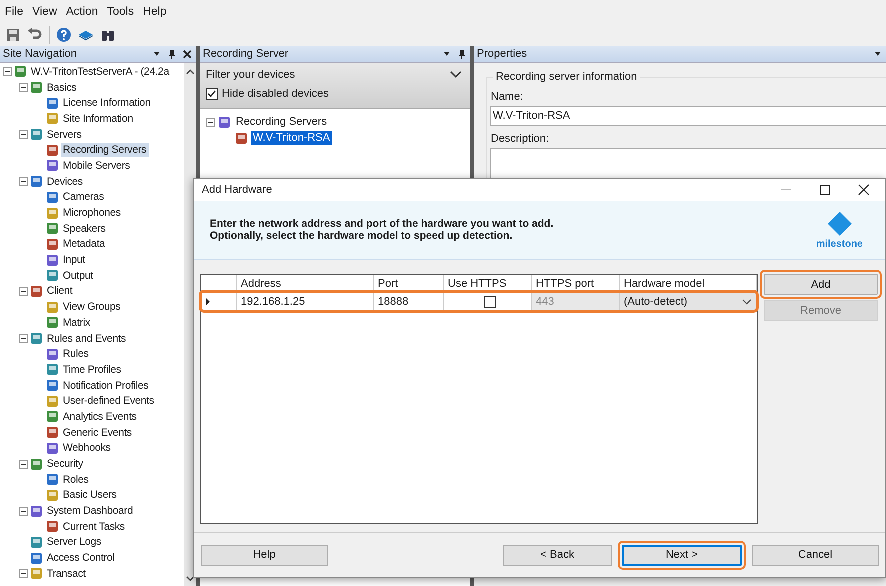  I want to click on scroll-up-icon, so click(190, 72).